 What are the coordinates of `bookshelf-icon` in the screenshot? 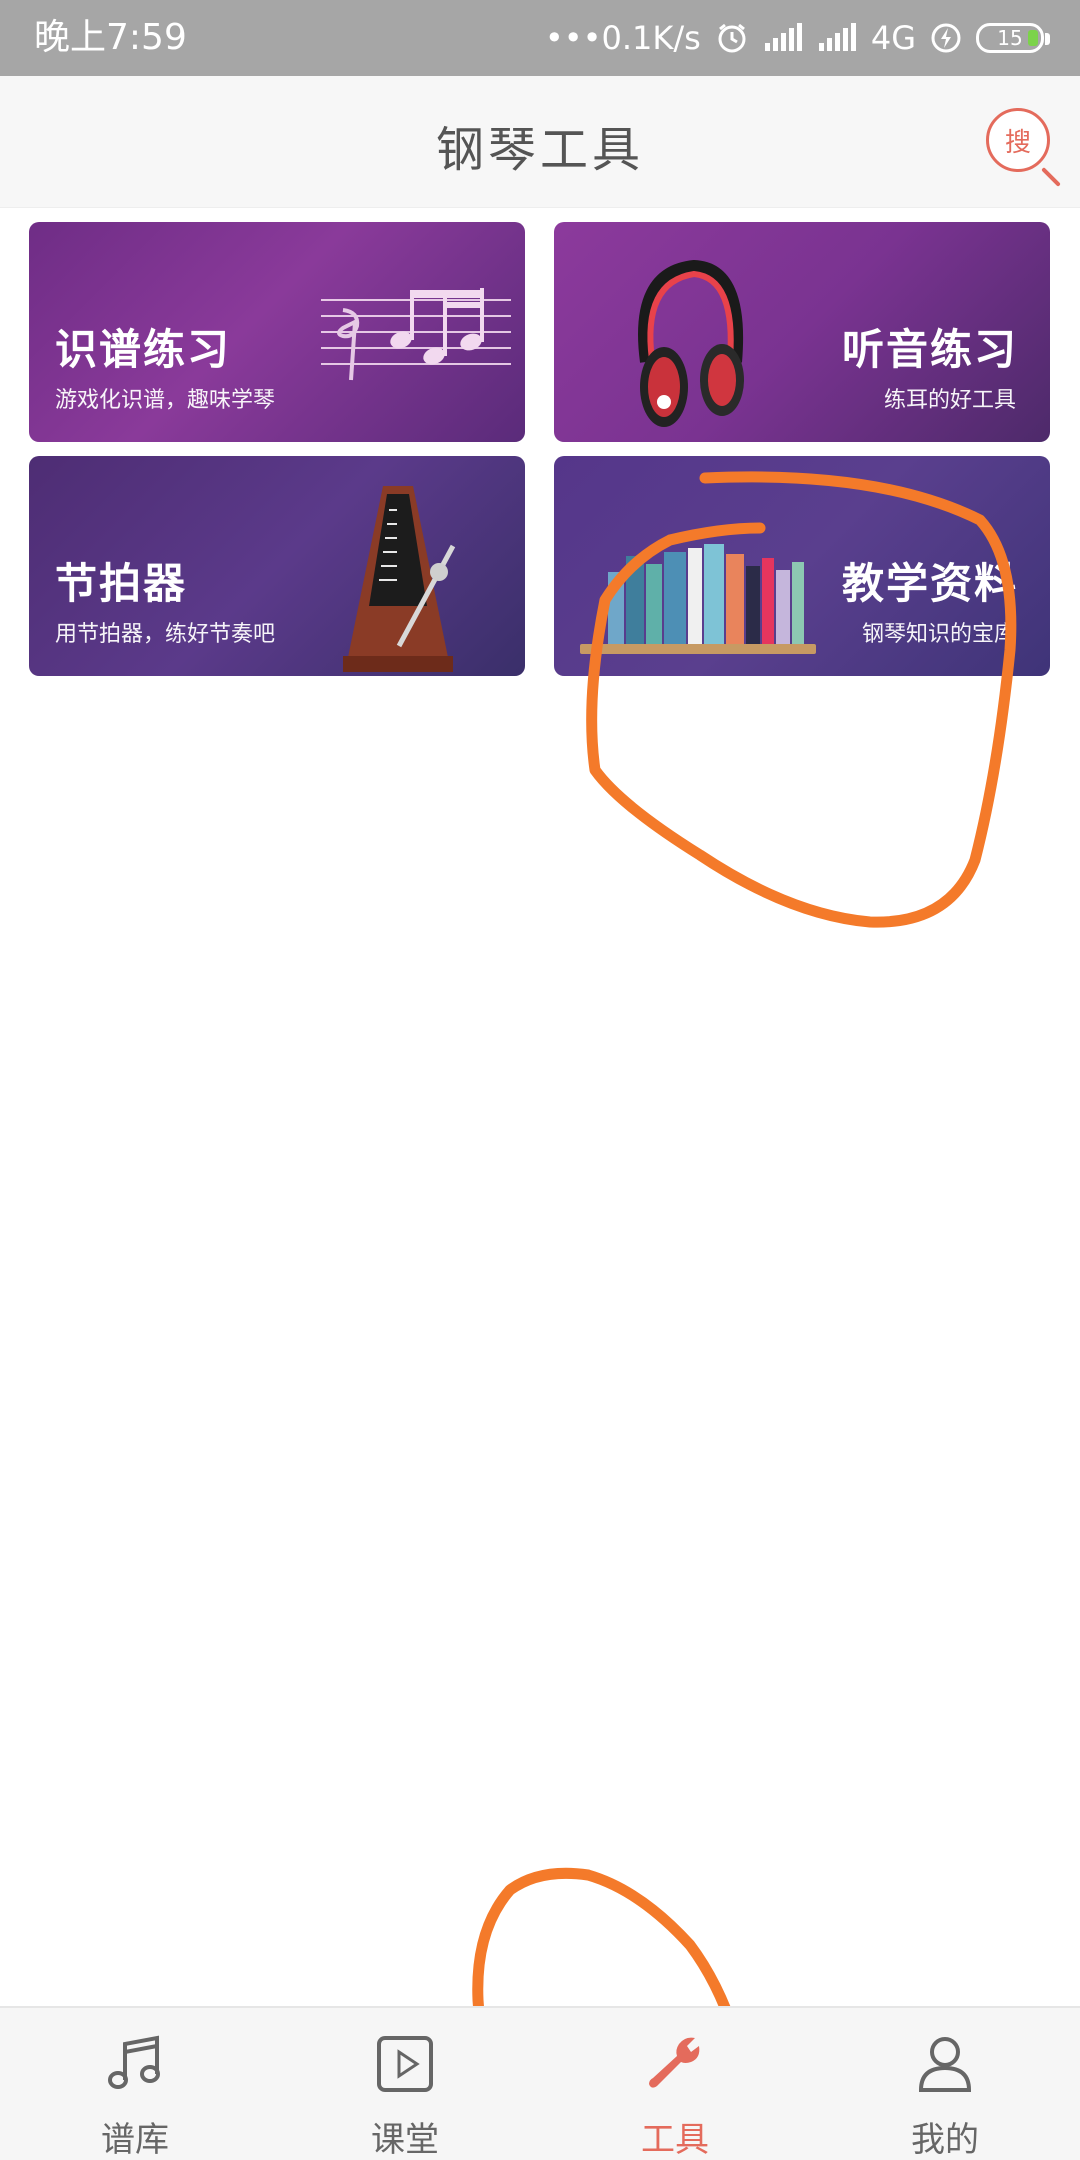 It's located at (698, 599).